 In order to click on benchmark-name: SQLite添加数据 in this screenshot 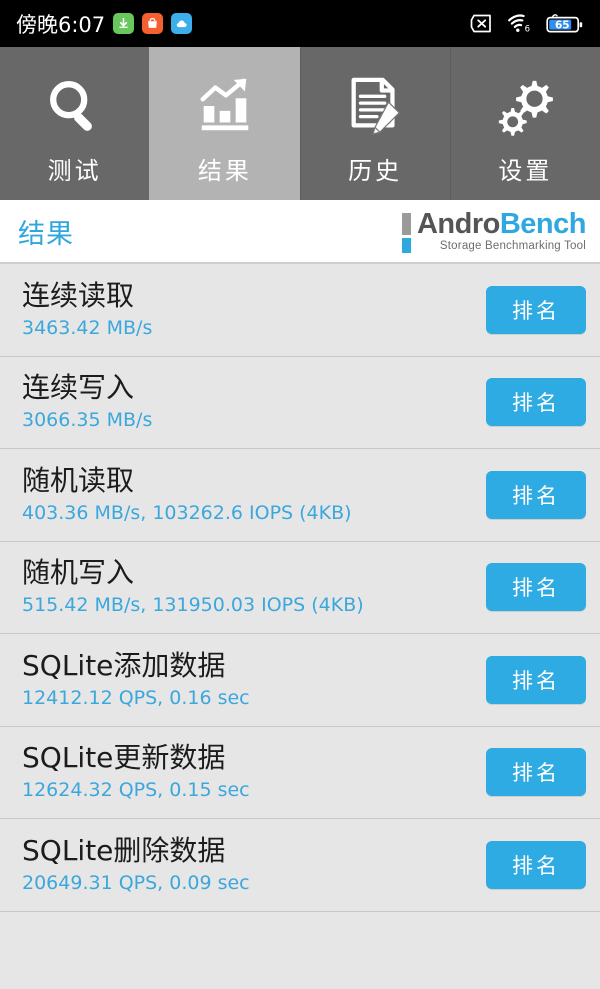, I will do `click(124, 665)`.